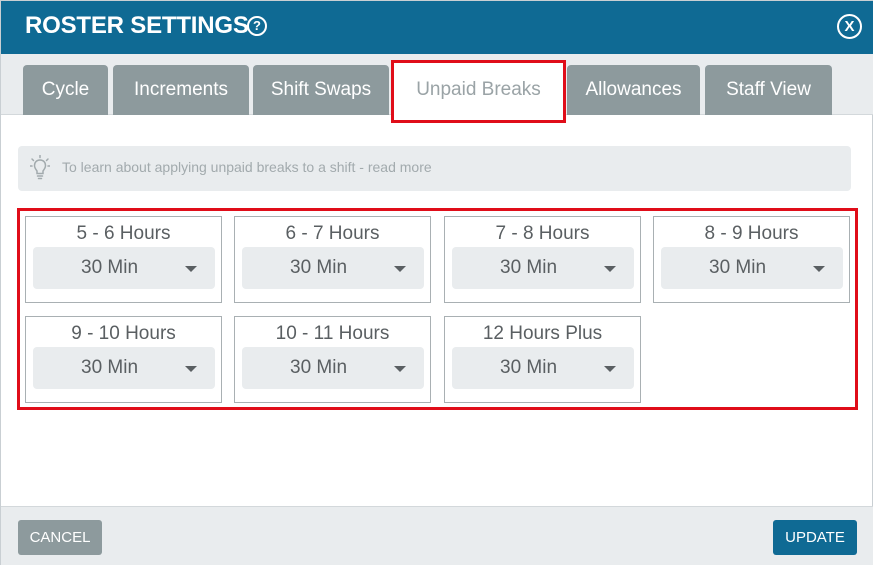  Describe the element at coordinates (123, 233) in the screenshot. I see `break-range-label: 5 - 6 Hours` at that location.